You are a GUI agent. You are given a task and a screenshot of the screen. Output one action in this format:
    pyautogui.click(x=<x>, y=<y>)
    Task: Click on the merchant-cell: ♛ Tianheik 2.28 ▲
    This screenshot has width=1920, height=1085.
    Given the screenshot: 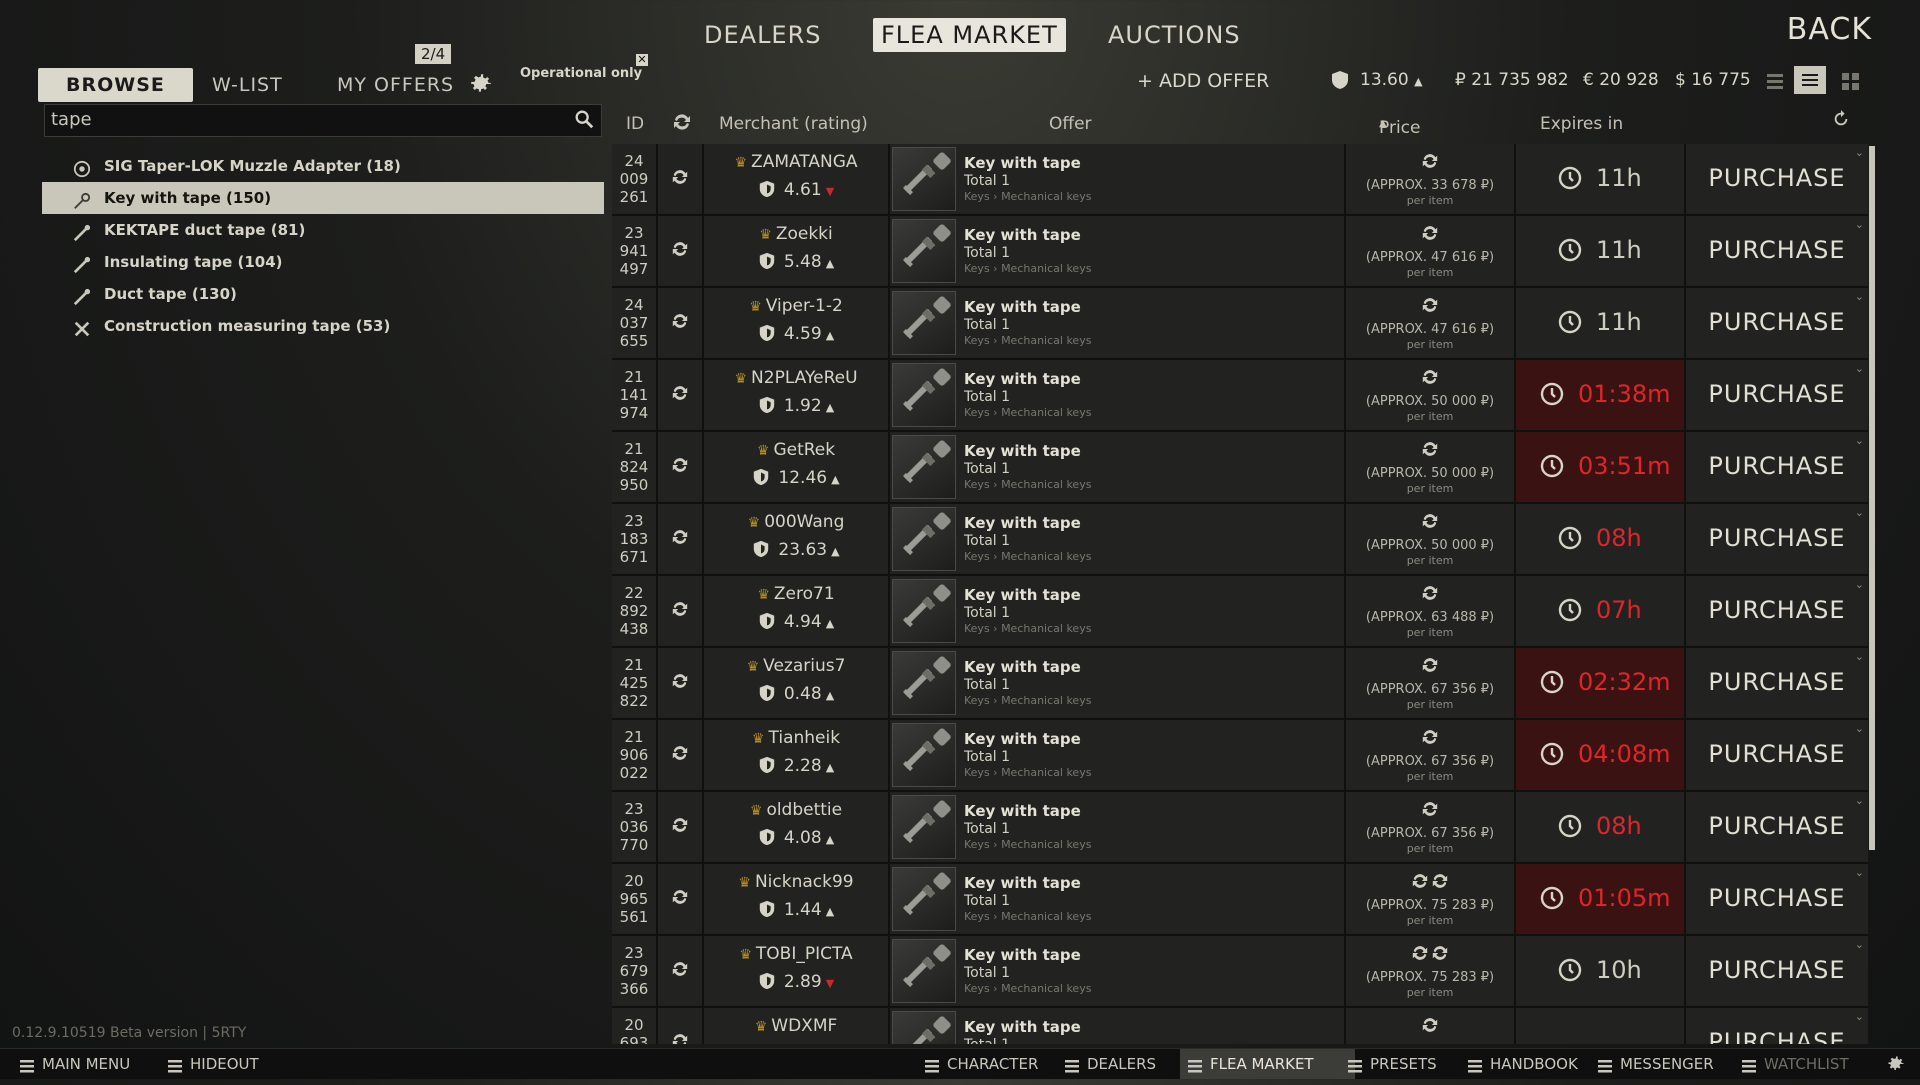 What is the action you would take?
    pyautogui.click(x=797, y=755)
    